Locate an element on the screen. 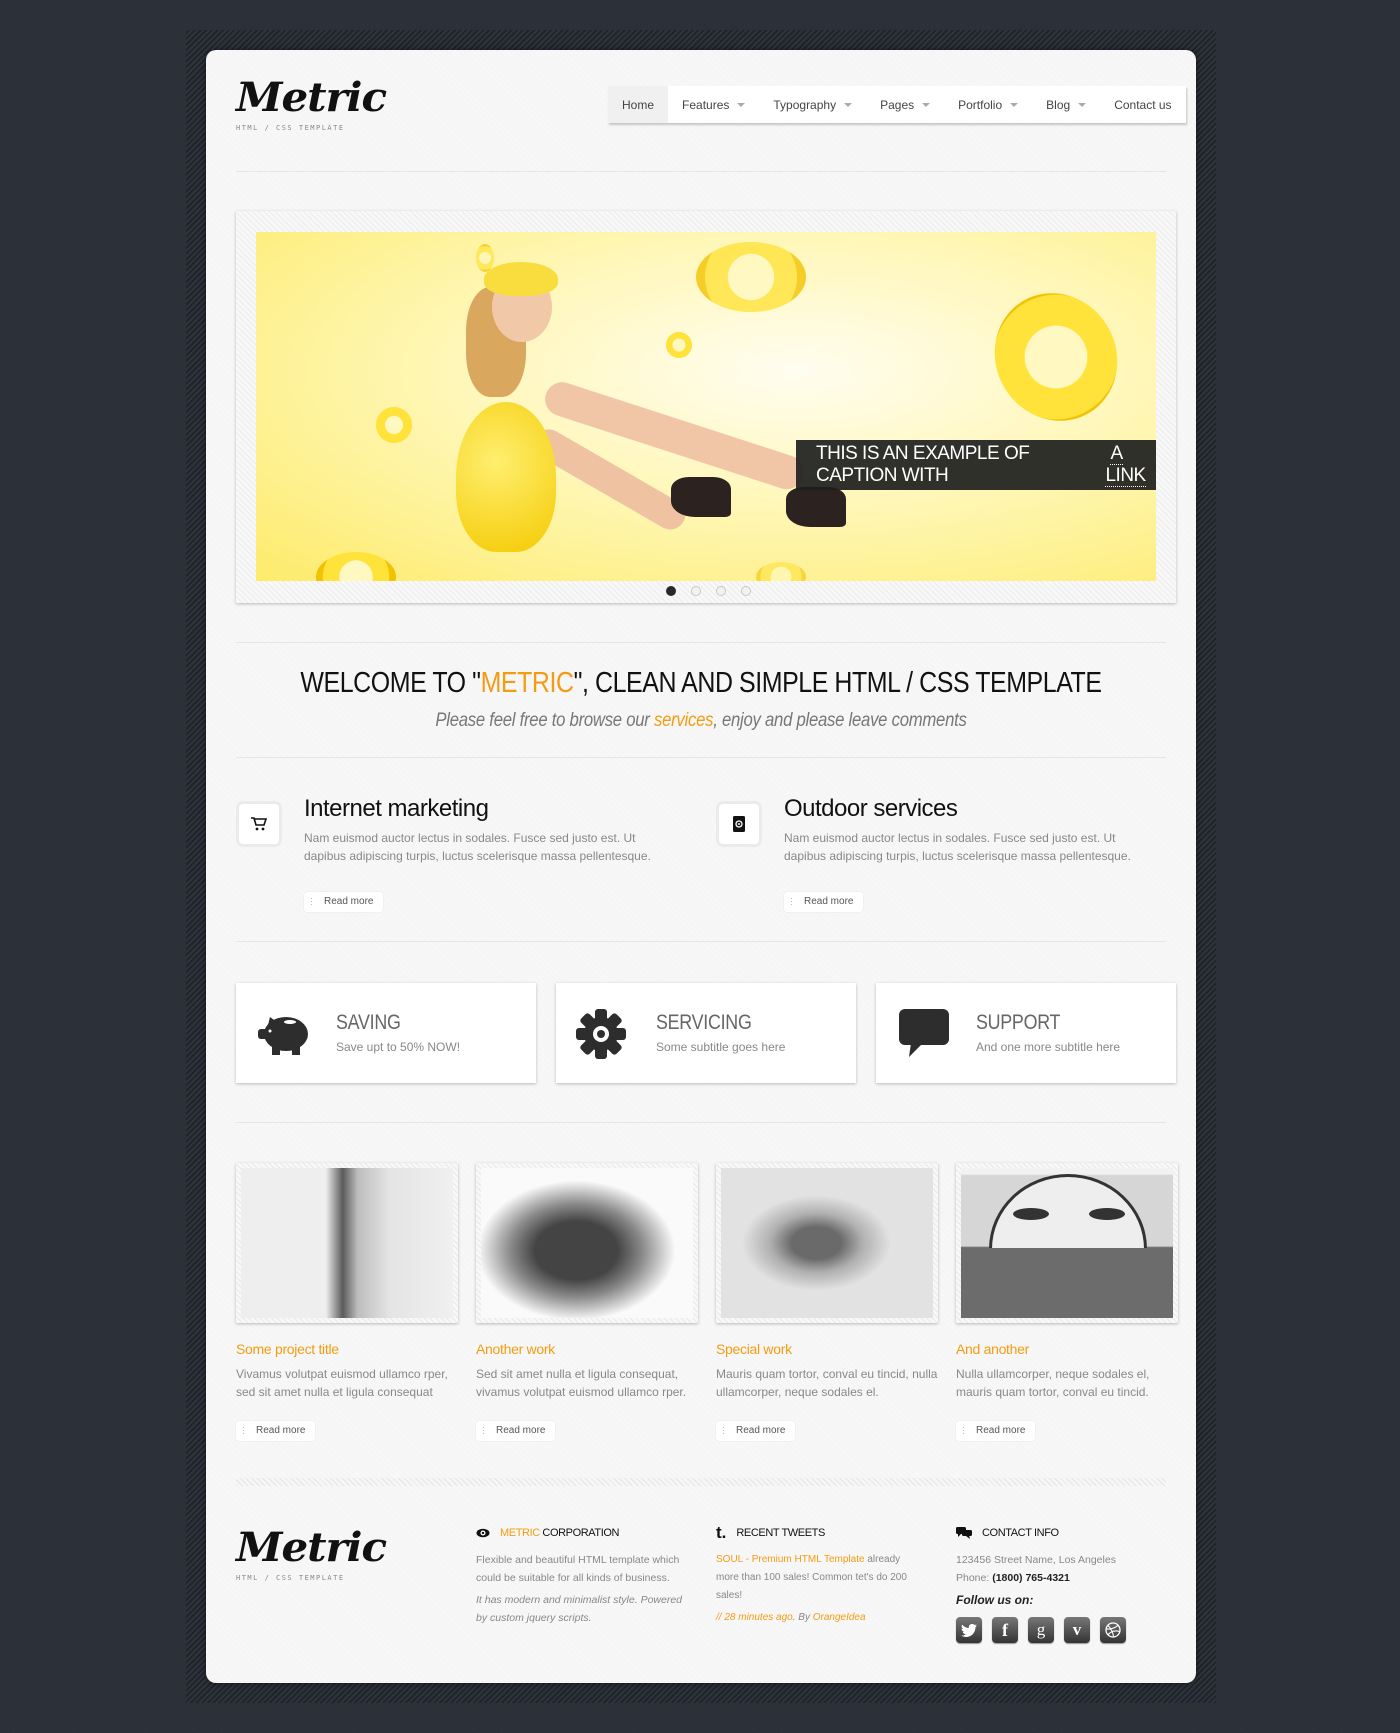  nav-label: Contact us is located at coordinates (1143, 104).